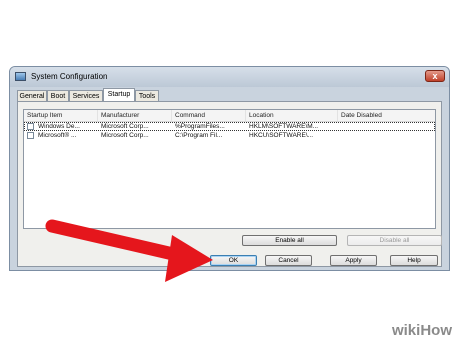 This screenshot has height=345, width=460. What do you see at coordinates (406, 330) in the screenshot?
I see `watermark-prefix: wiki` at bounding box center [406, 330].